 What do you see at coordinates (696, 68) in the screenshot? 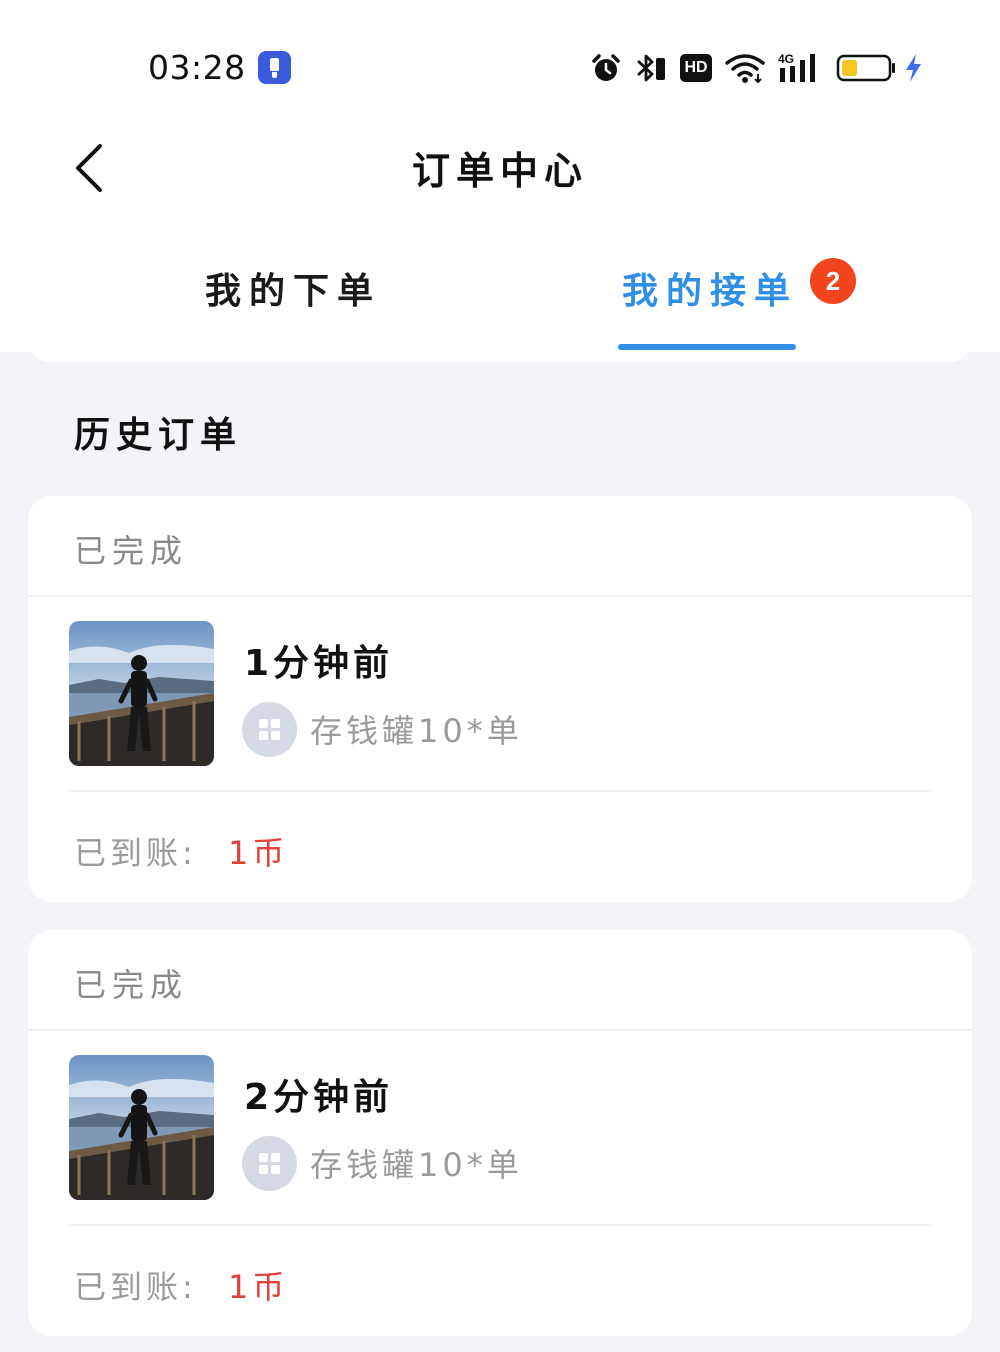
I see `hd-icon: HD` at bounding box center [696, 68].